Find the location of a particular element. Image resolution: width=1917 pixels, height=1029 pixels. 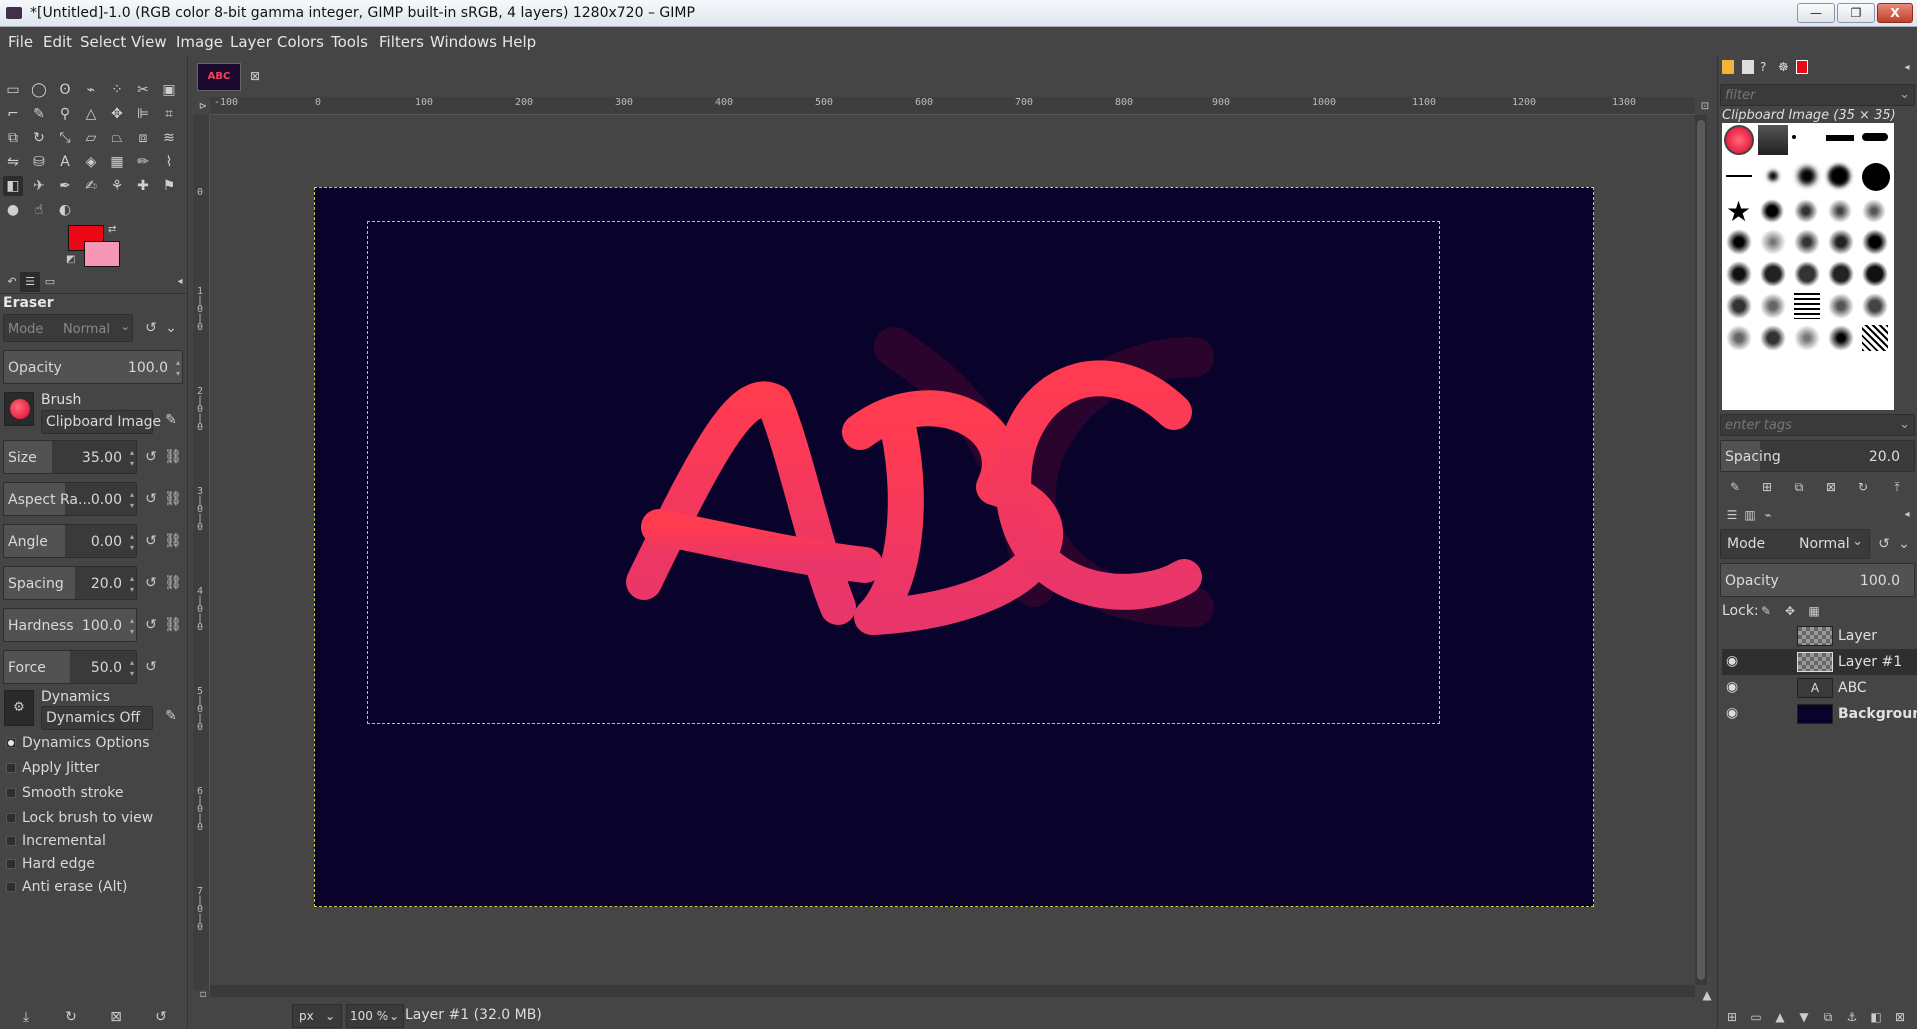

brush-clipboard-image is located at coordinates (1739, 140).